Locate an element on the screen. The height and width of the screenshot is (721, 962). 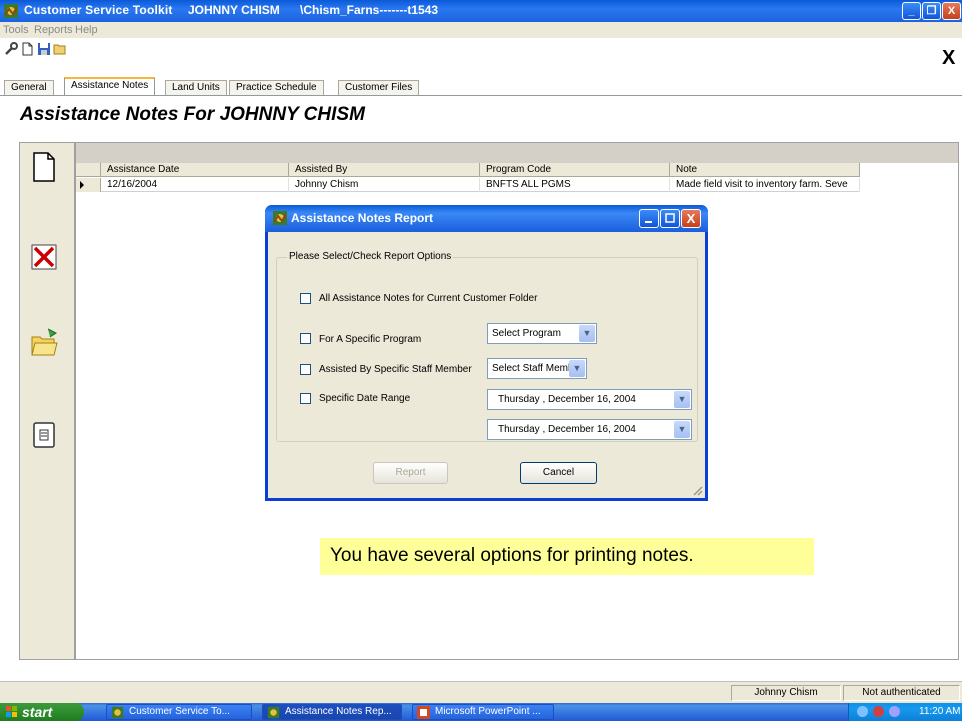
cell-assistance-date: 12/16/2004 is located at coordinates (195, 185).